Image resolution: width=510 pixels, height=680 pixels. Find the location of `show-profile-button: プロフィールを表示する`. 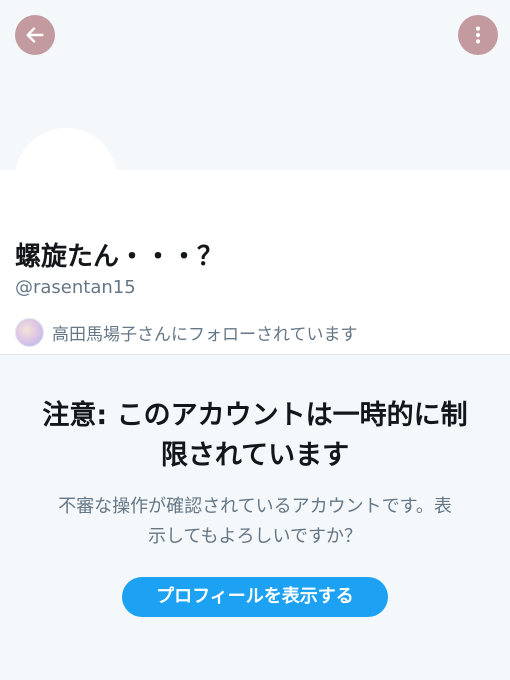

show-profile-button: プロフィールを表示する is located at coordinates (255, 597).